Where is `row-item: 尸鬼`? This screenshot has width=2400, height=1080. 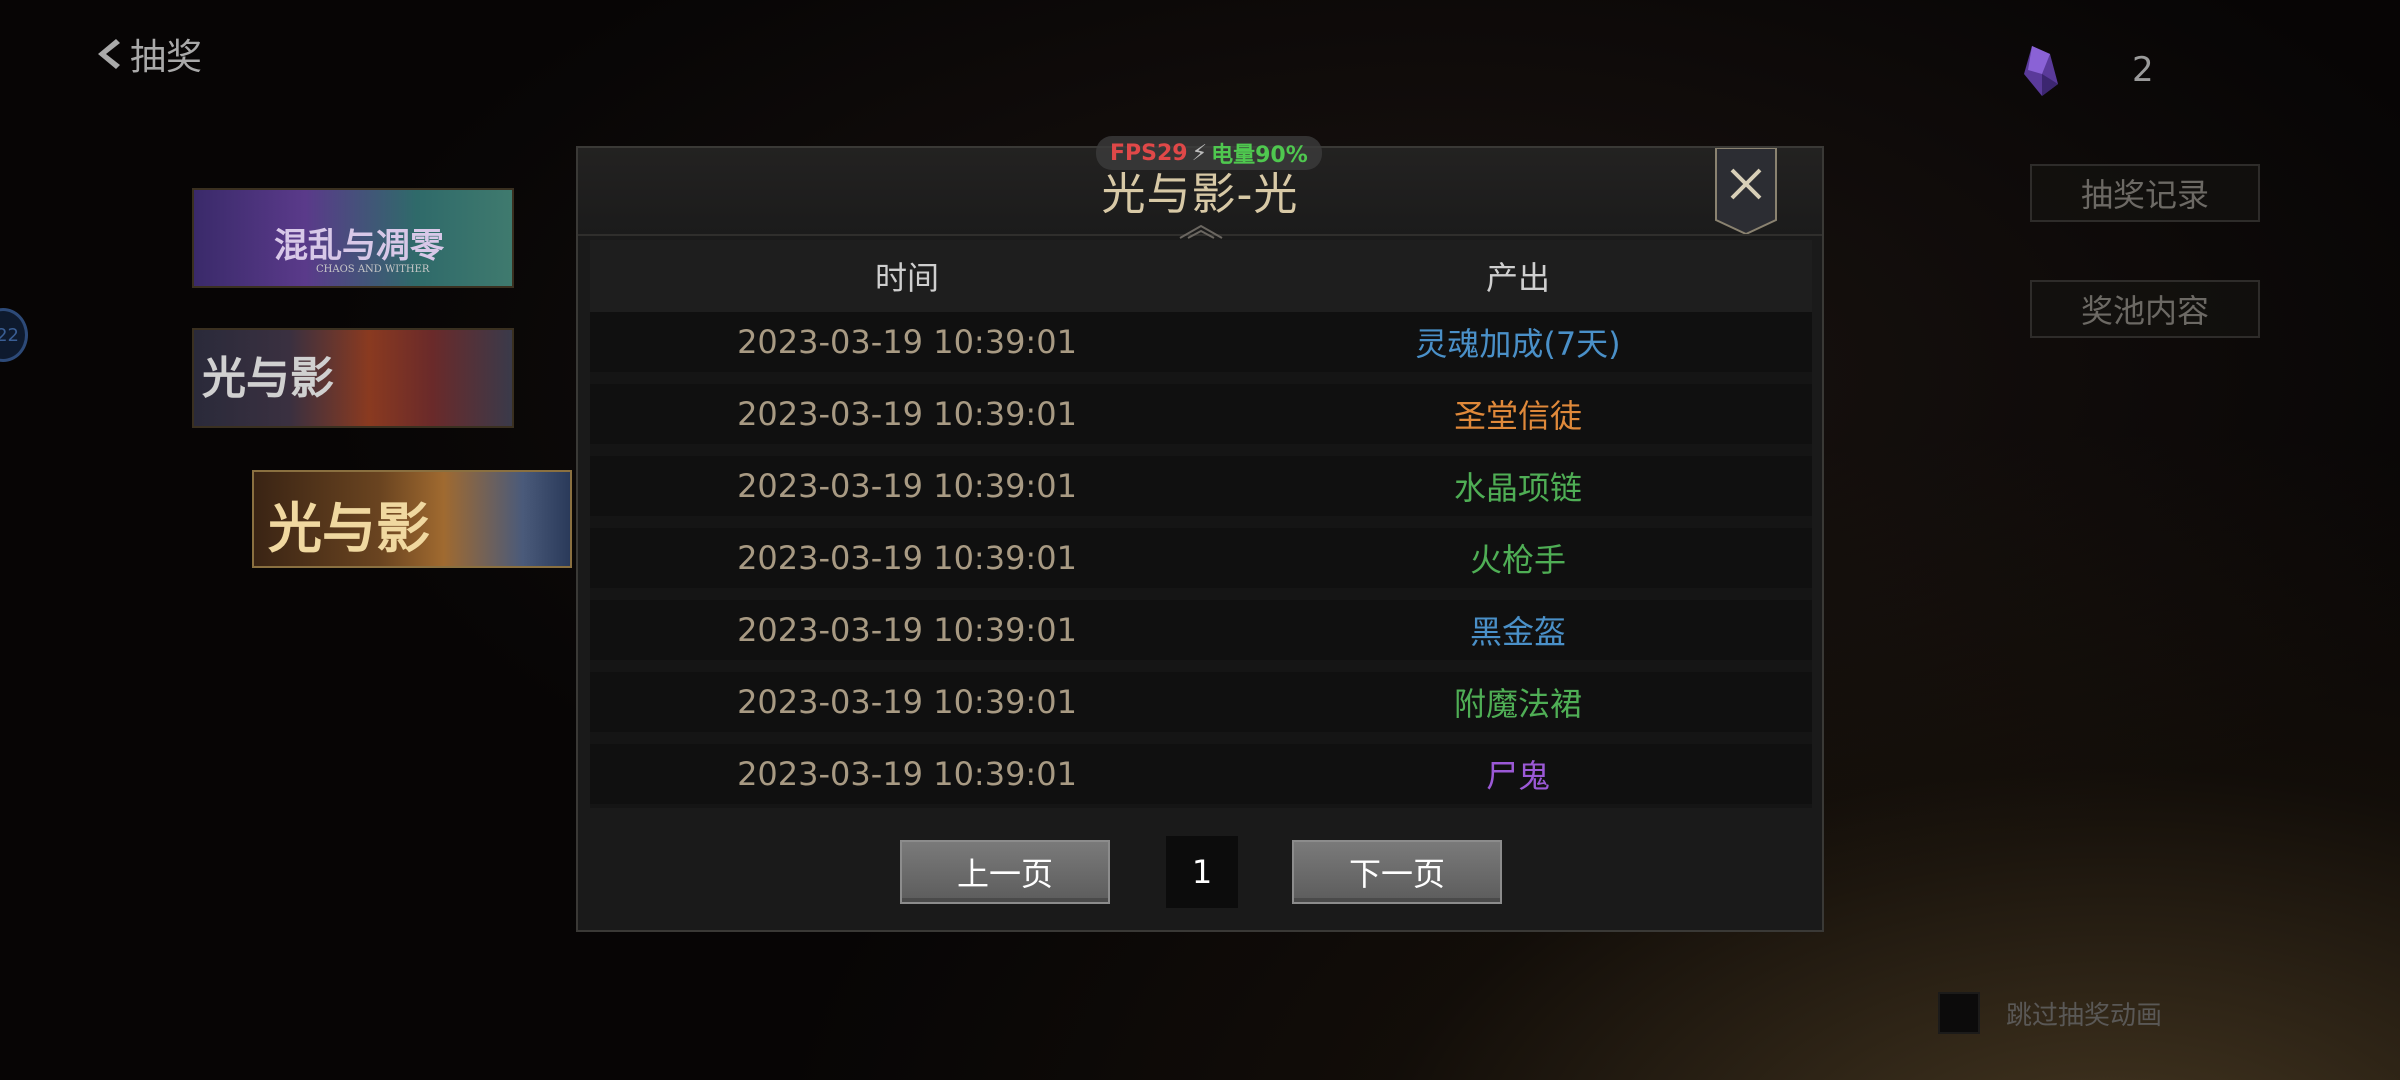
row-item: 尸鬼 is located at coordinates (1517, 776).